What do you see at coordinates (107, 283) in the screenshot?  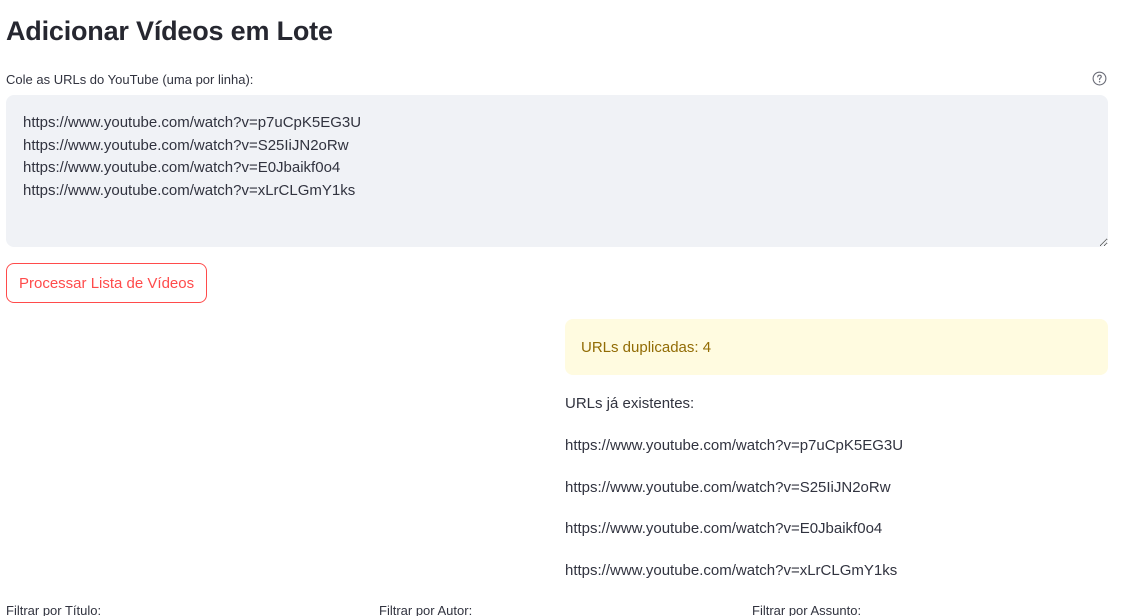 I see `process-videos-button: Processar Lista de Vídeos` at bounding box center [107, 283].